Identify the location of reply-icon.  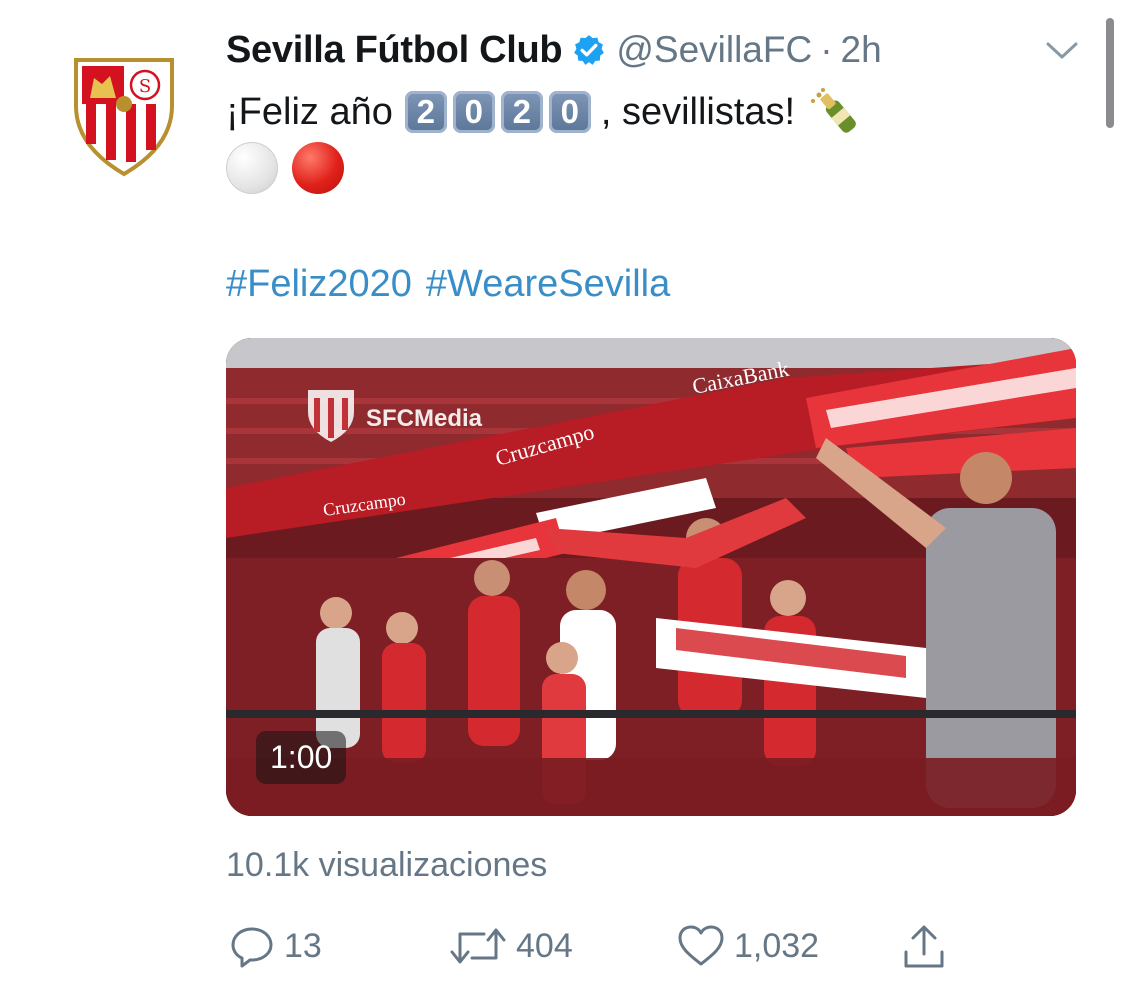
(252, 947).